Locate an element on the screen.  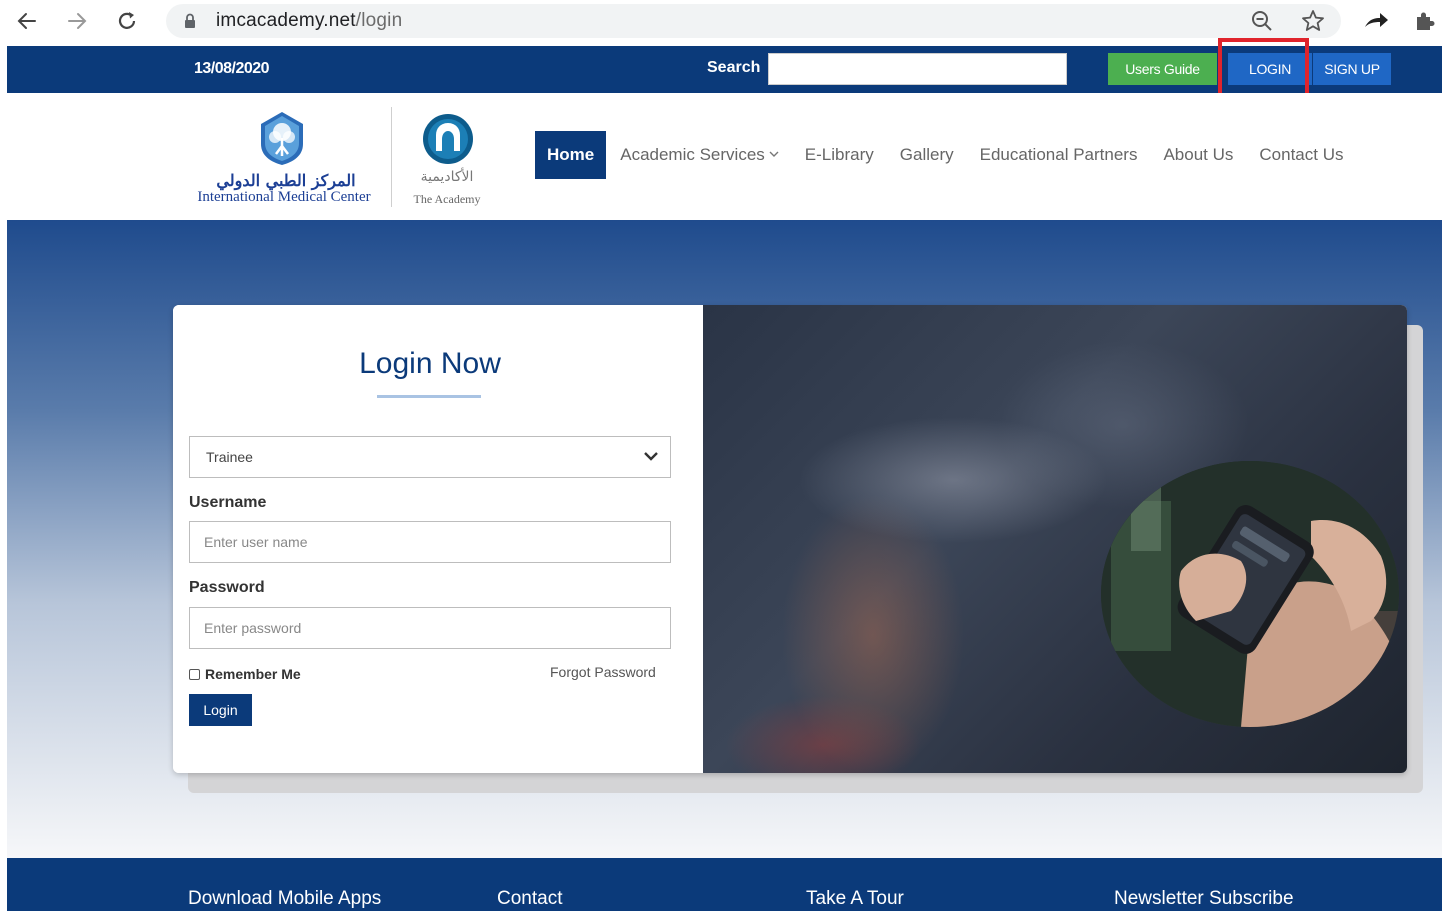
imc-tree-emblem-icon is located at coordinates (282, 138).